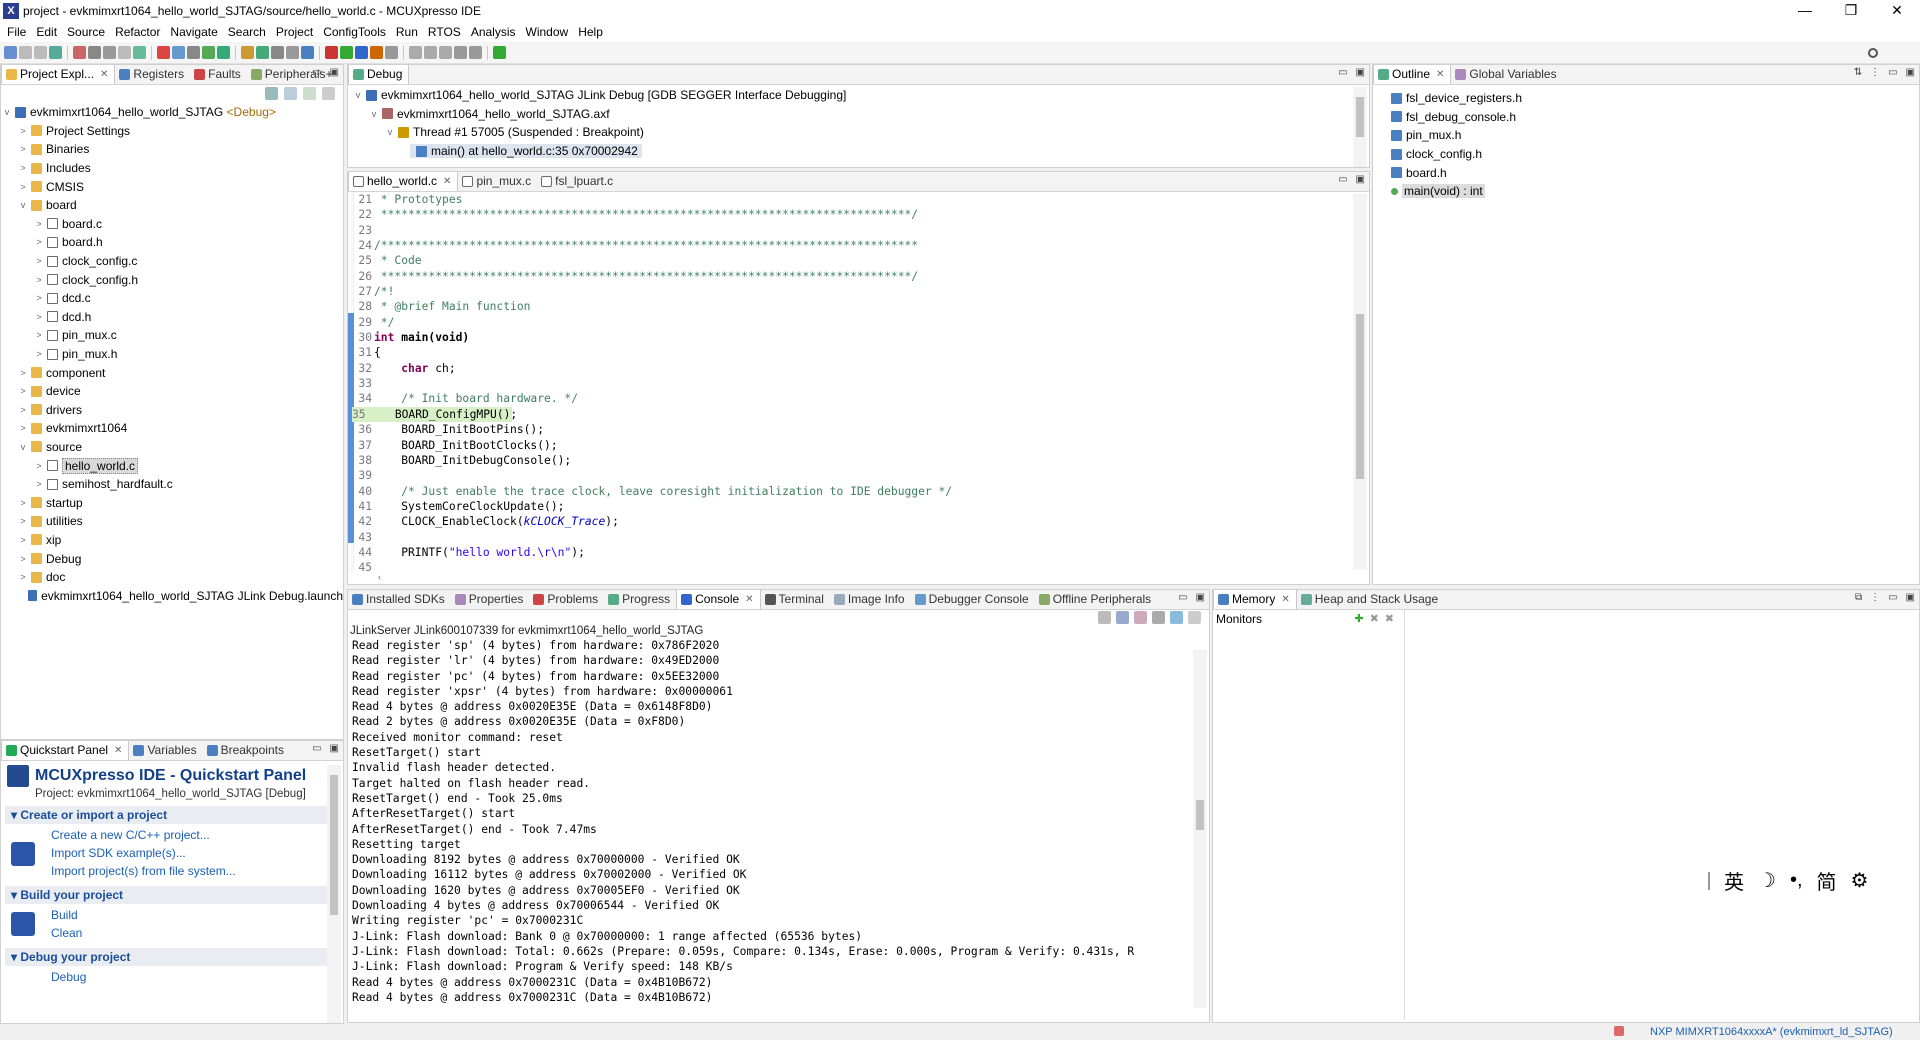 The width and height of the screenshot is (1920, 1040). What do you see at coordinates (1200, 829) in the screenshot?
I see `console-scrollbar` at bounding box center [1200, 829].